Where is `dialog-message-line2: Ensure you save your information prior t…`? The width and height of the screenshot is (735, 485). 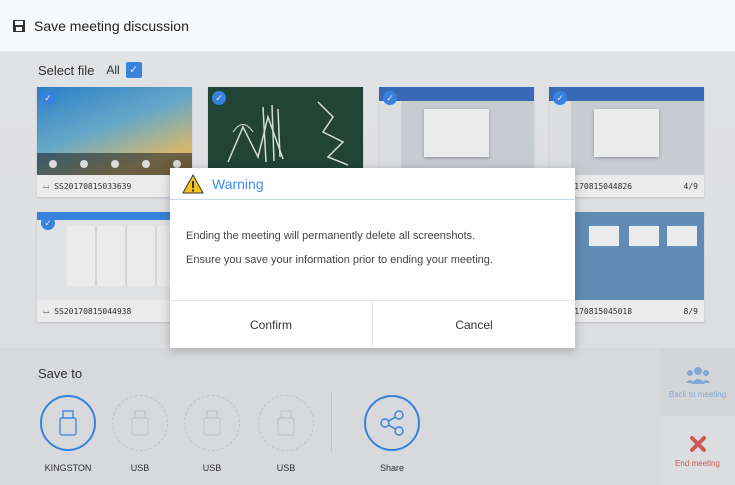
dialog-message-line2: Ensure you save your information prior t… is located at coordinates (339, 260).